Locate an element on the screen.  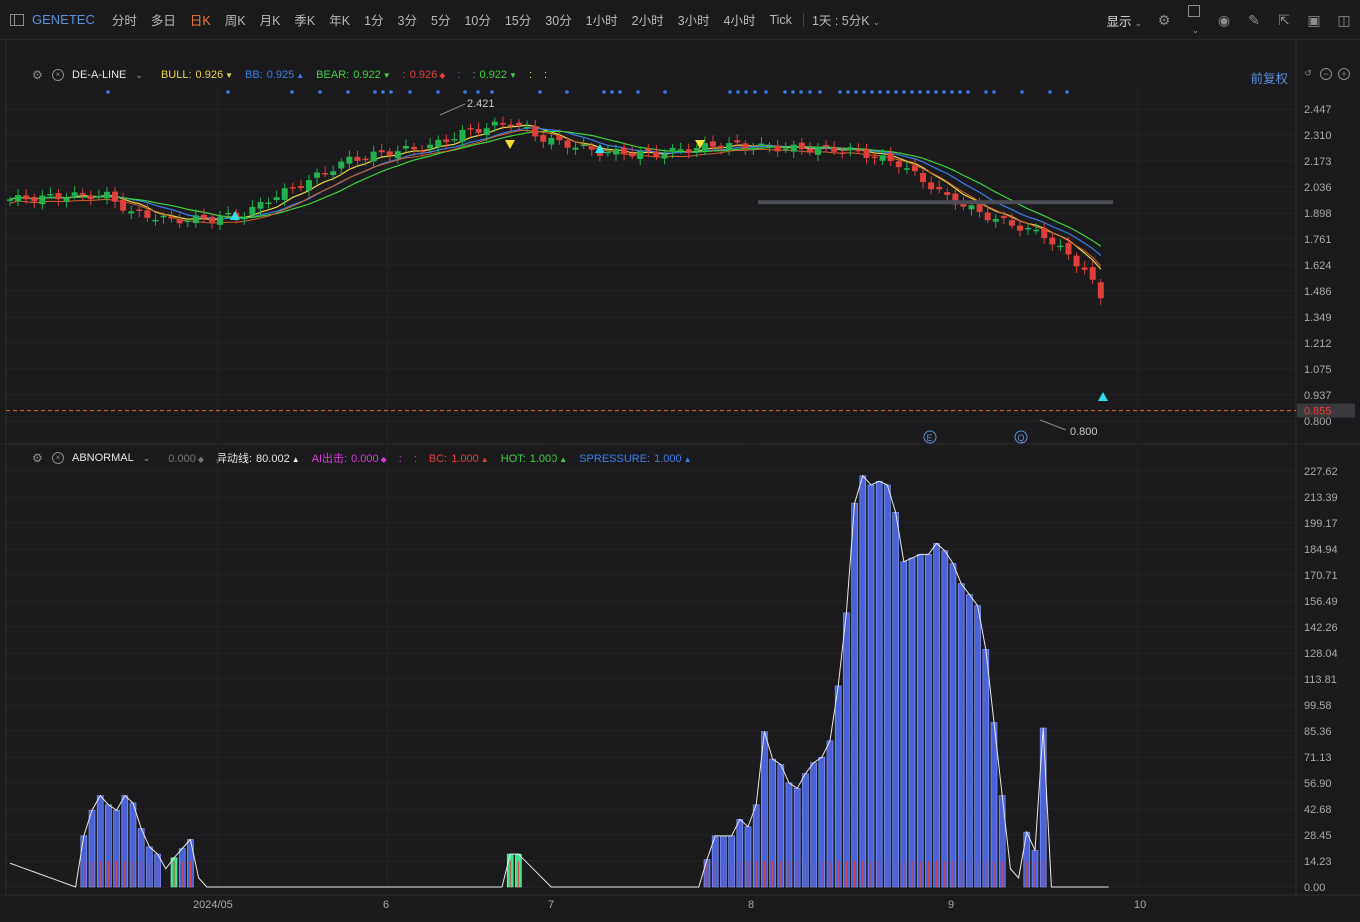
timeframe-2: 日K is located at coordinates (200, 19).